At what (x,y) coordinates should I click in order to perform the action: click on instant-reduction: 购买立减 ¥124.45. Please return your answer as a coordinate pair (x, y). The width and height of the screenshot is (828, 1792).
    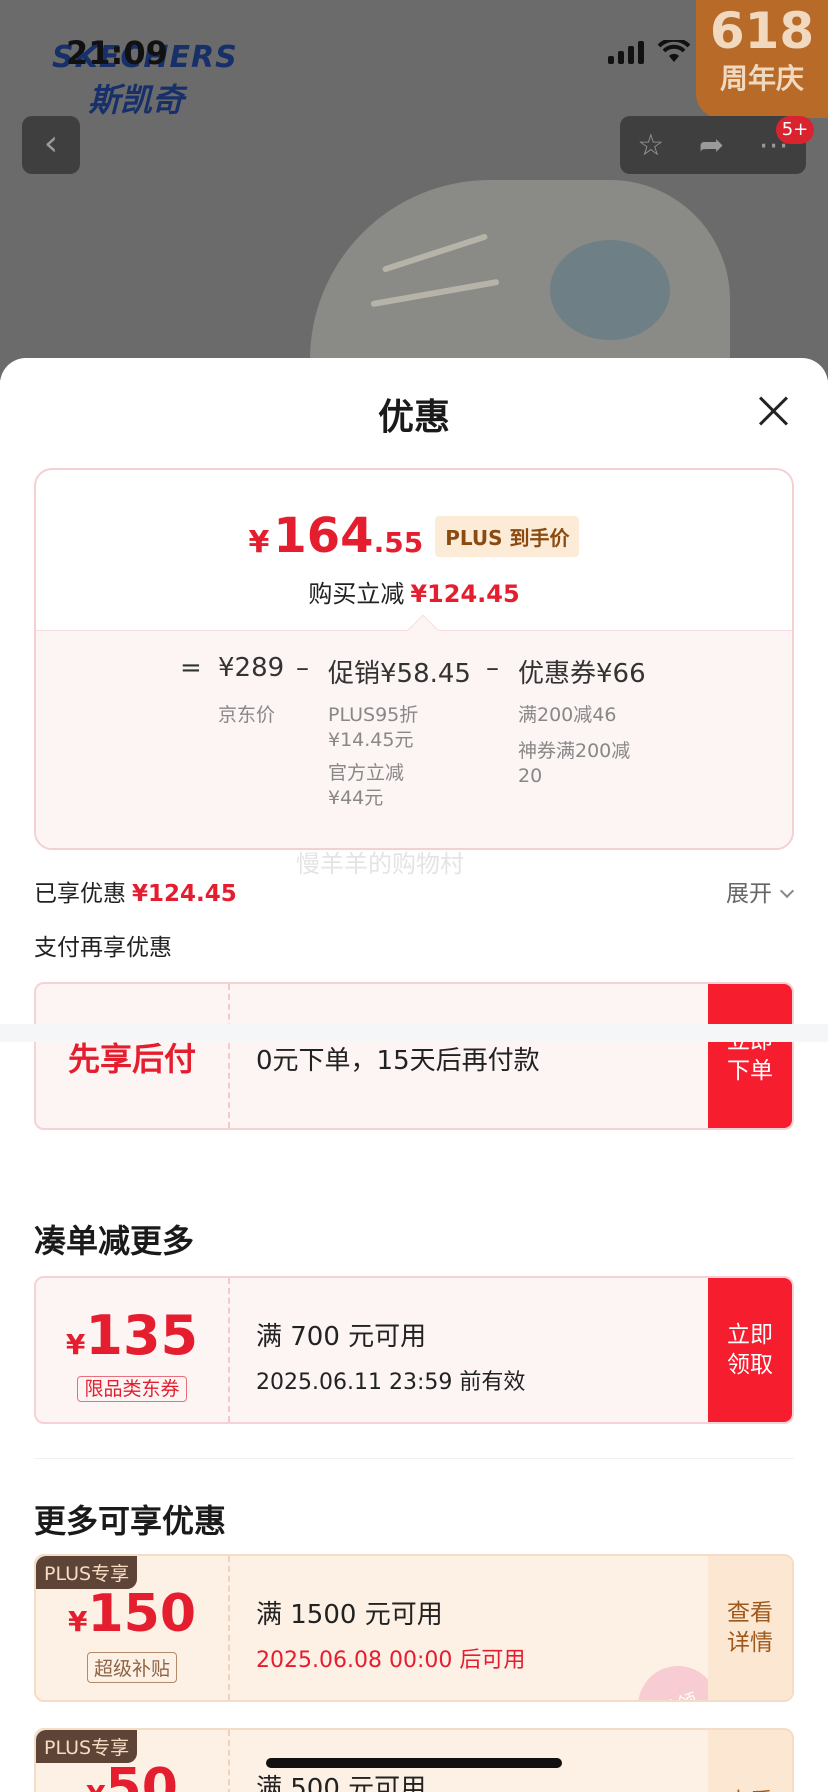
    Looking at the image, I should click on (414, 591).